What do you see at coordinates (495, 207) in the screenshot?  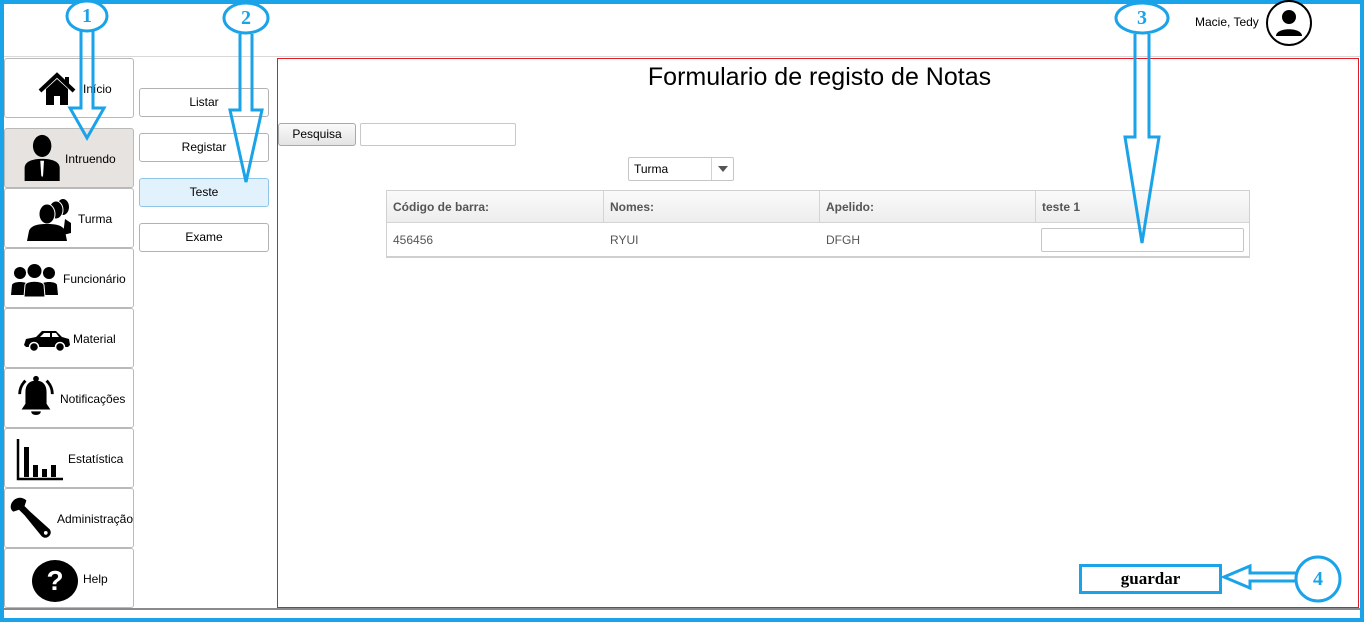 I see `column-header-codigo: Código de barra:` at bounding box center [495, 207].